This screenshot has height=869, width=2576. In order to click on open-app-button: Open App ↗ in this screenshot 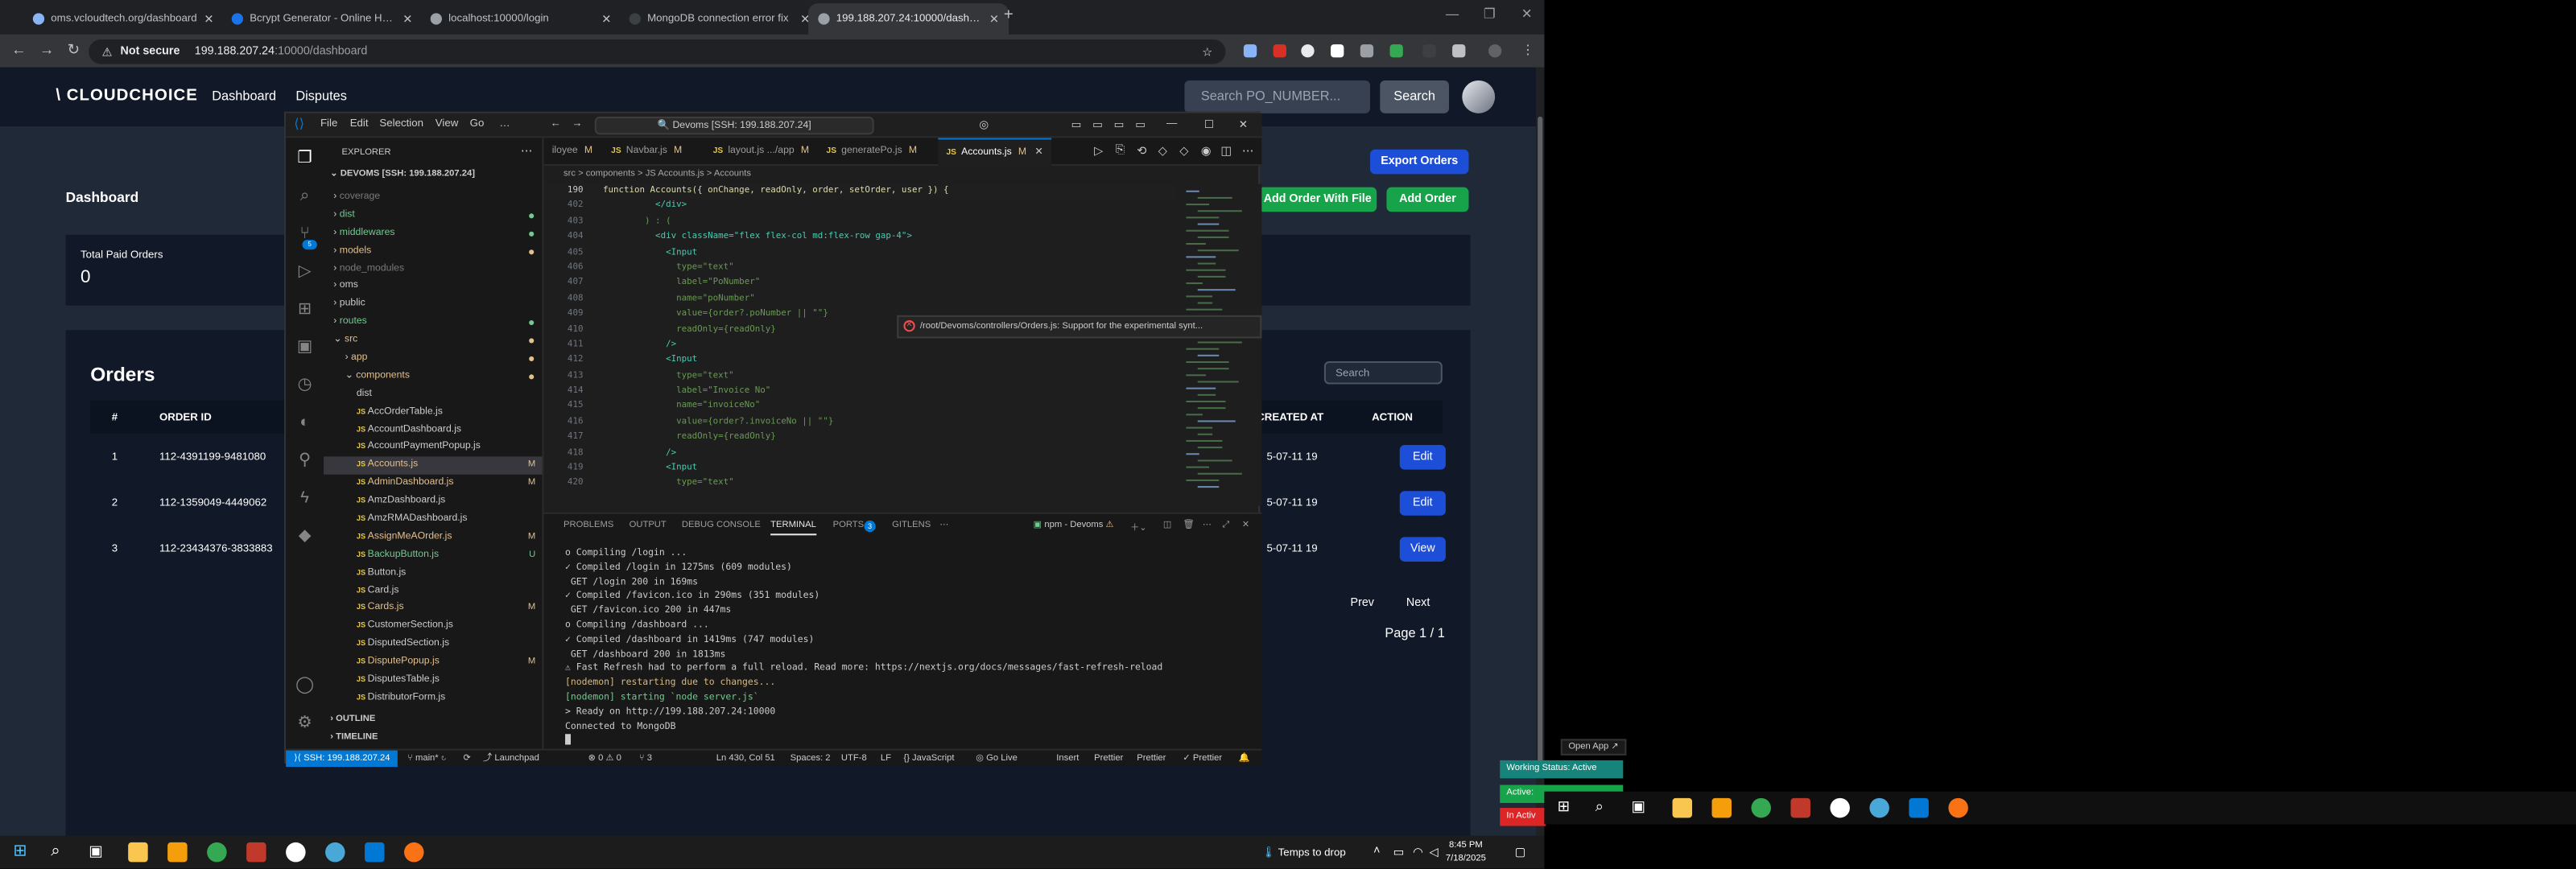, I will do `click(1593, 747)`.